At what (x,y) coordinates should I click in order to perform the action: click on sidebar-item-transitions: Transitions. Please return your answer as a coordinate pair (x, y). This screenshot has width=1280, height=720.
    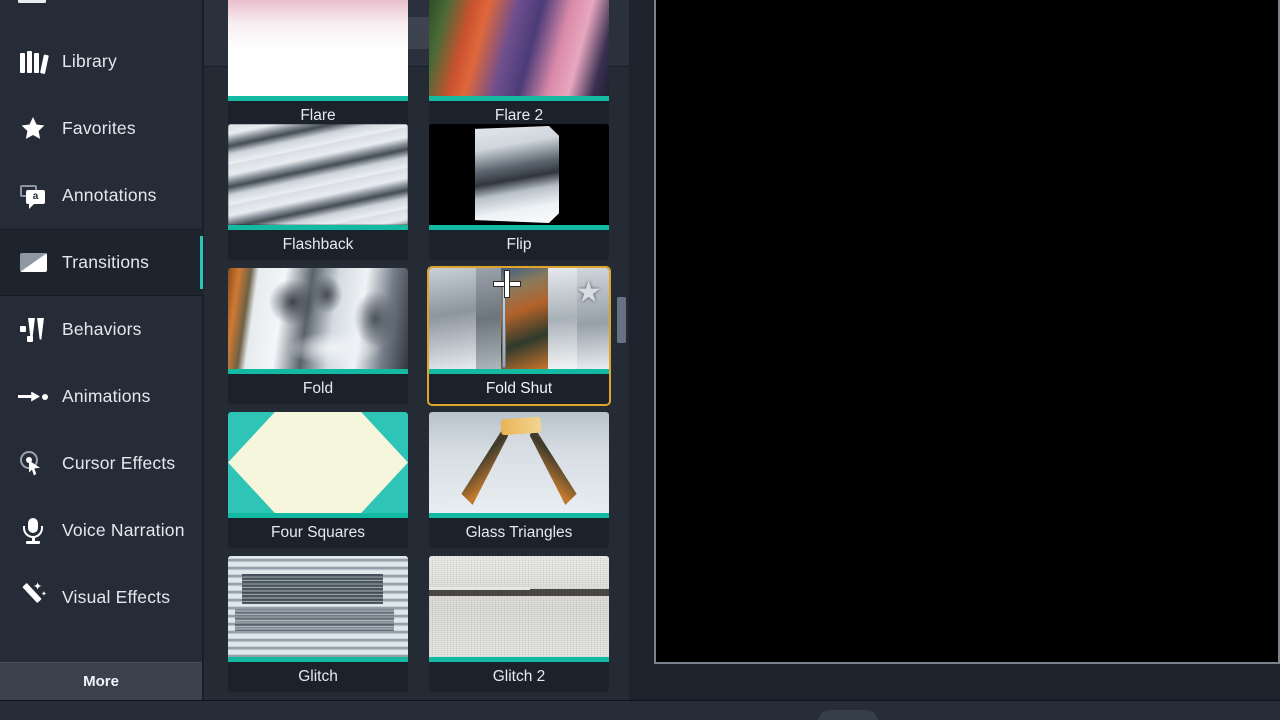
    Looking at the image, I should click on (101, 262).